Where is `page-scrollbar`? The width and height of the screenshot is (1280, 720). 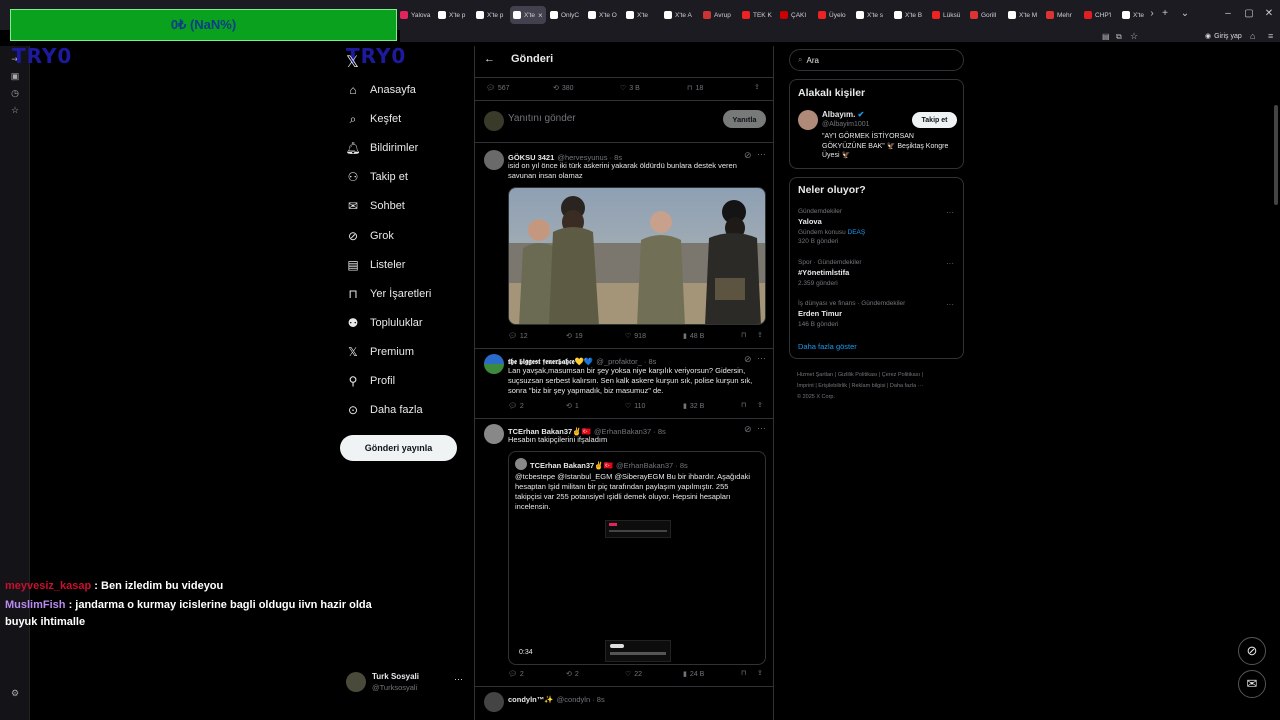 page-scrollbar is located at coordinates (1276, 155).